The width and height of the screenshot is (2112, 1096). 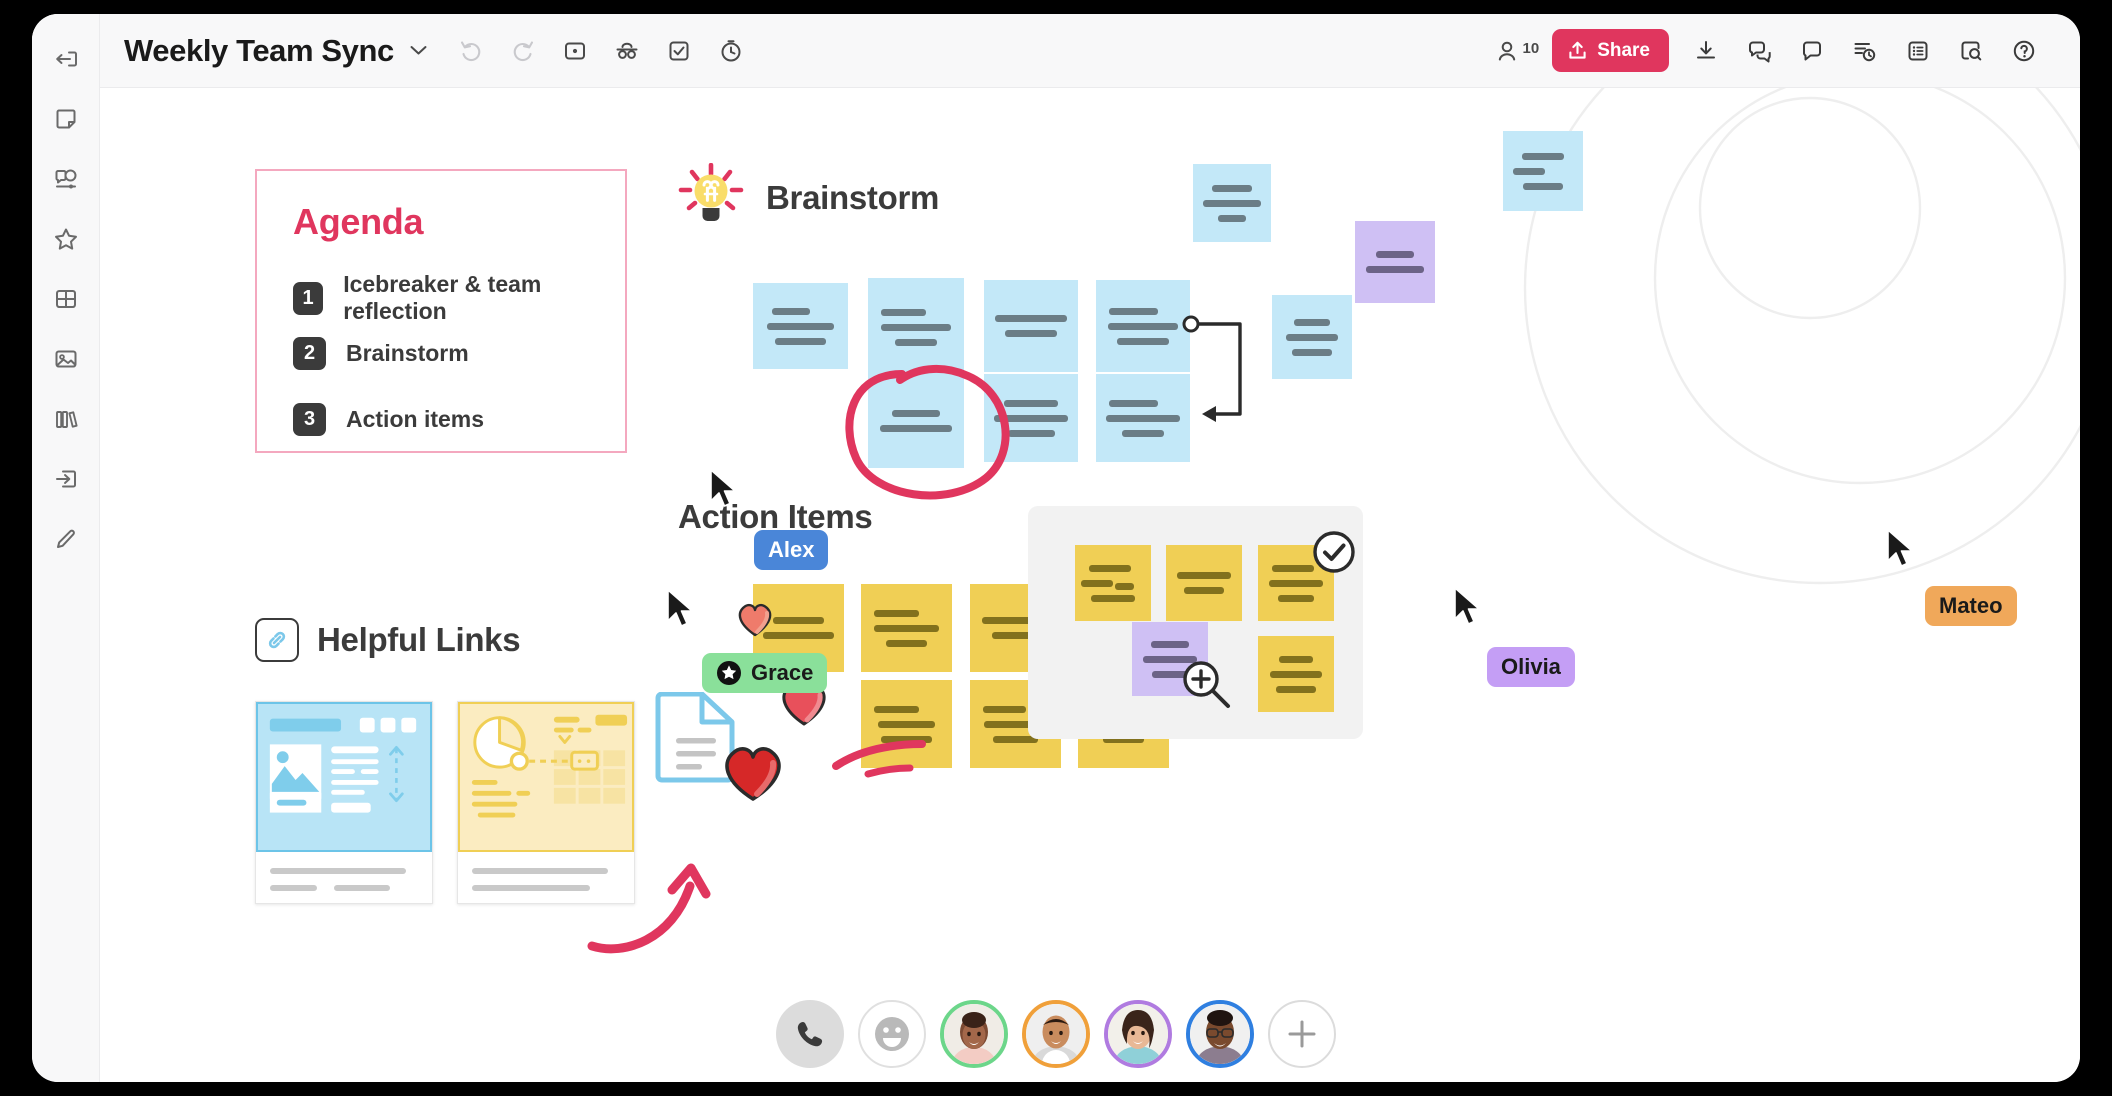 I want to click on helpful-links-header: Helpful Links, so click(x=388, y=640).